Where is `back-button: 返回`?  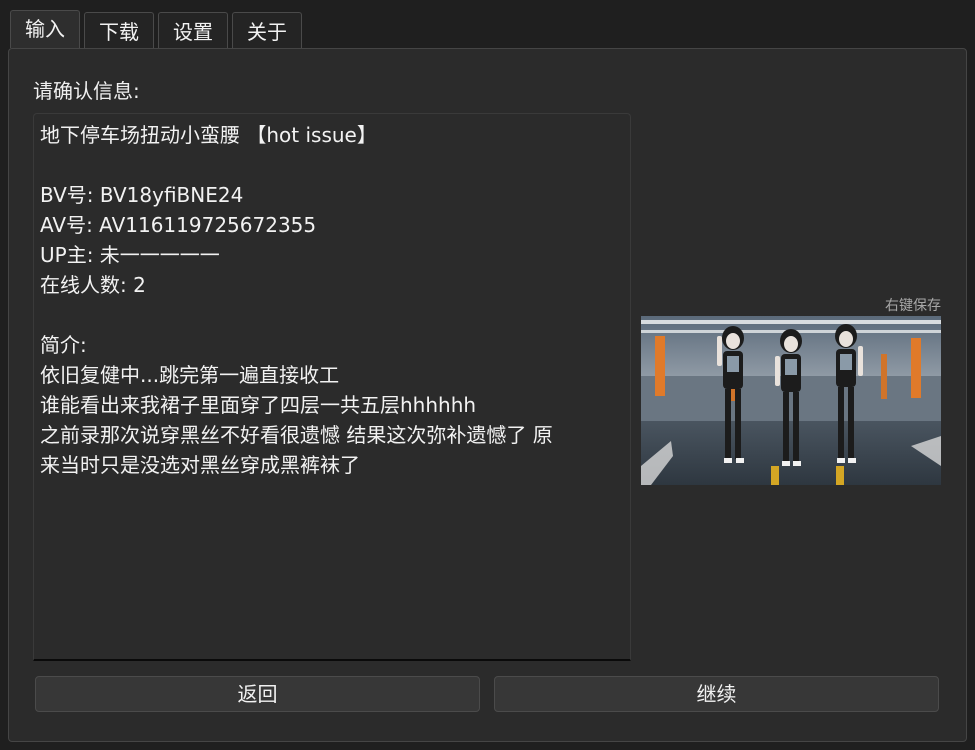
back-button: 返回 is located at coordinates (257, 694).